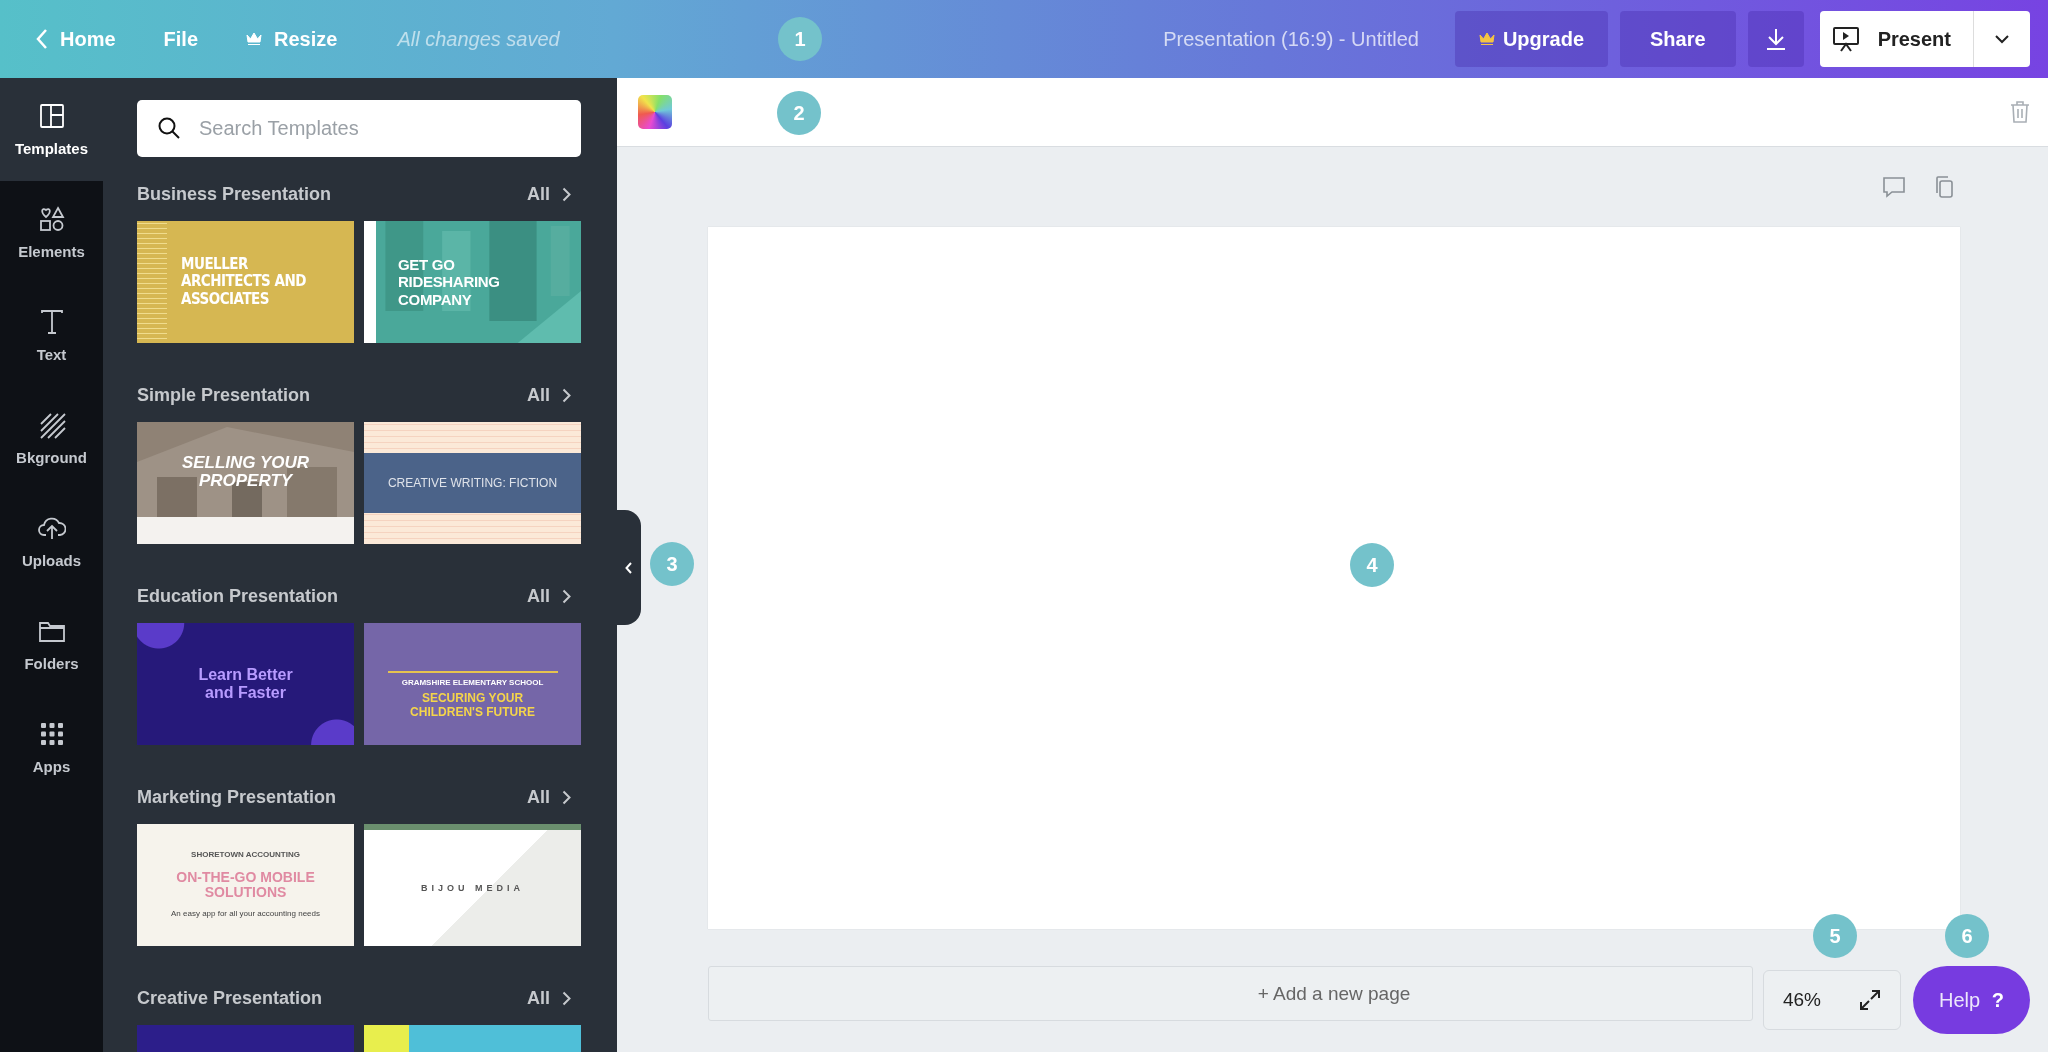 Image resolution: width=2048 pixels, height=1052 pixels. I want to click on template-thumbnail: BIJOU MEDIA, so click(472, 885).